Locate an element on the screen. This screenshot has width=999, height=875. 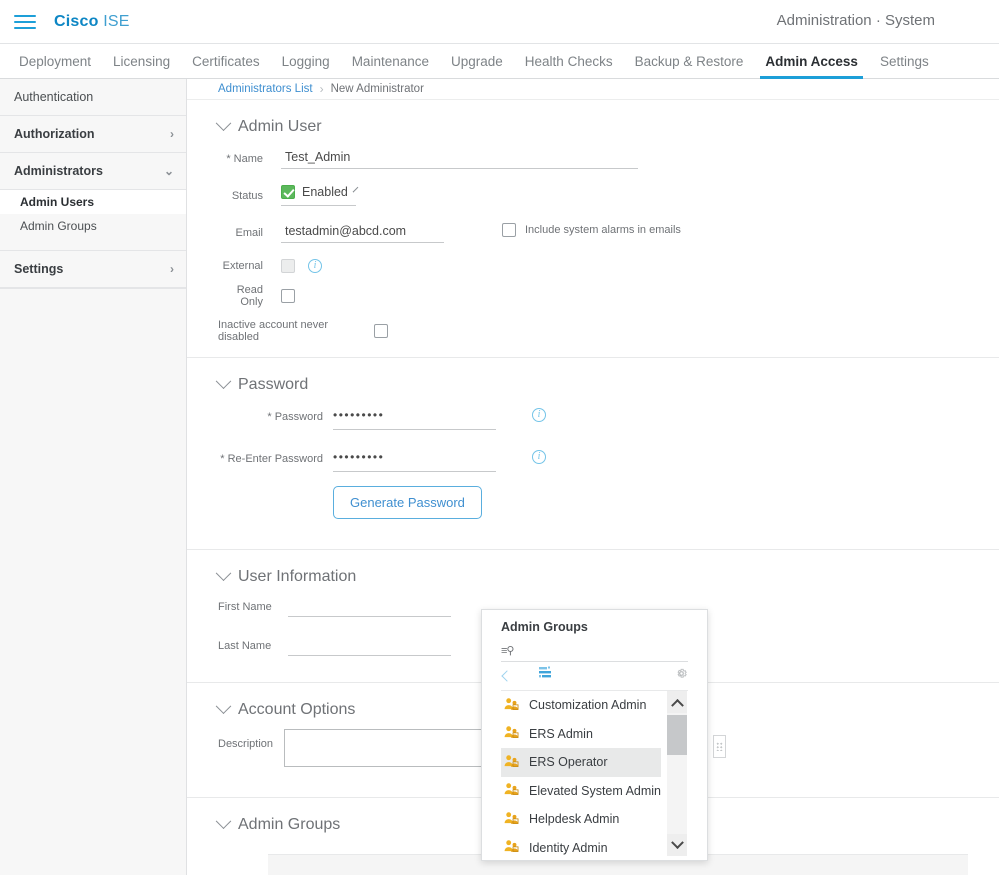
page-context-title: Administration · System is located at coordinates (855, 20).